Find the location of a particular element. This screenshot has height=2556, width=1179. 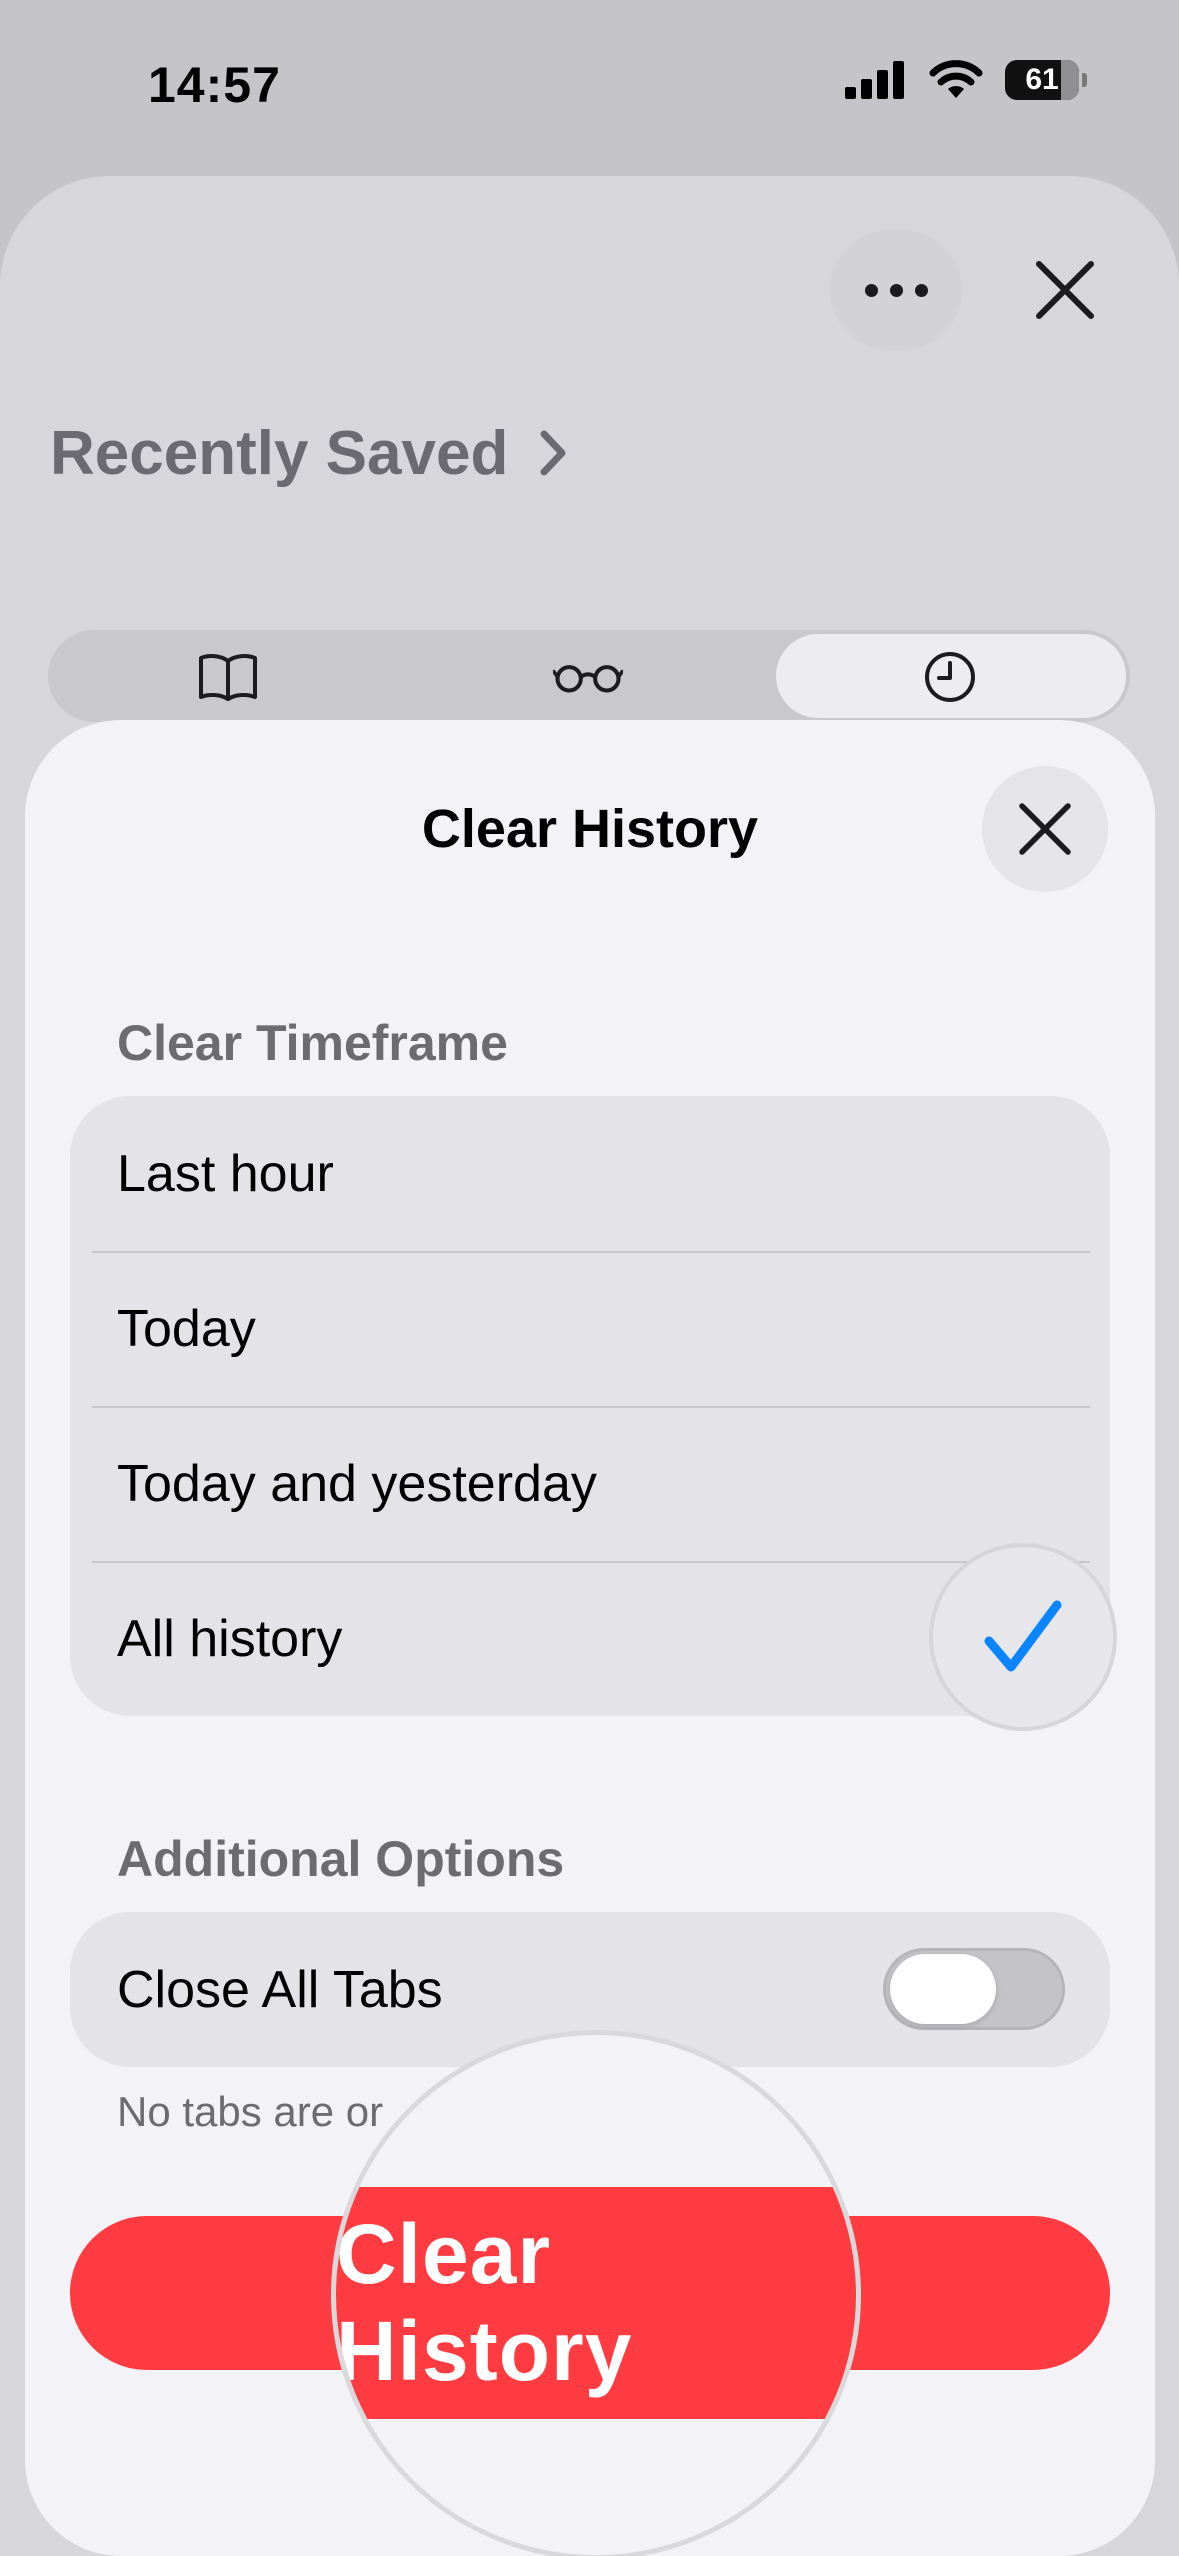

book-icon is located at coordinates (228, 677).